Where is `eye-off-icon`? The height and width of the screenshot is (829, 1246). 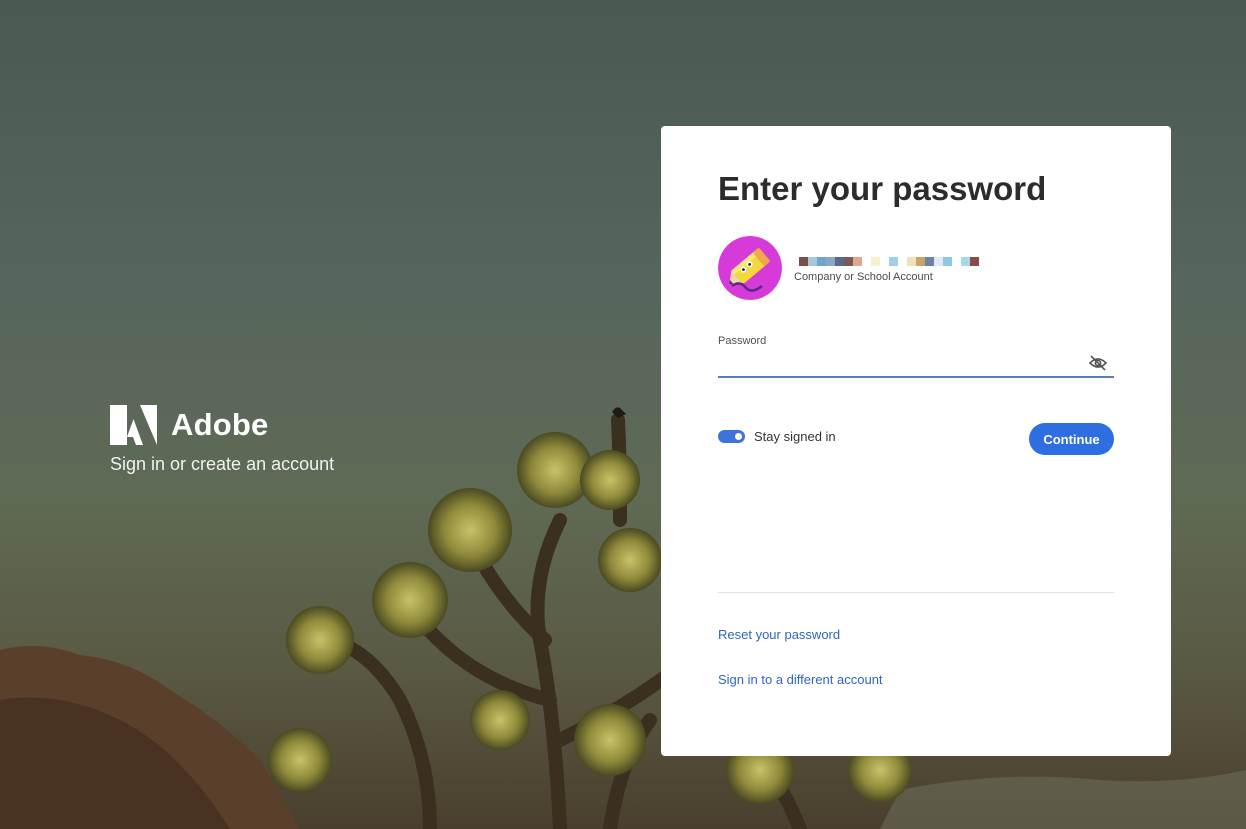
eye-off-icon is located at coordinates (1098, 363).